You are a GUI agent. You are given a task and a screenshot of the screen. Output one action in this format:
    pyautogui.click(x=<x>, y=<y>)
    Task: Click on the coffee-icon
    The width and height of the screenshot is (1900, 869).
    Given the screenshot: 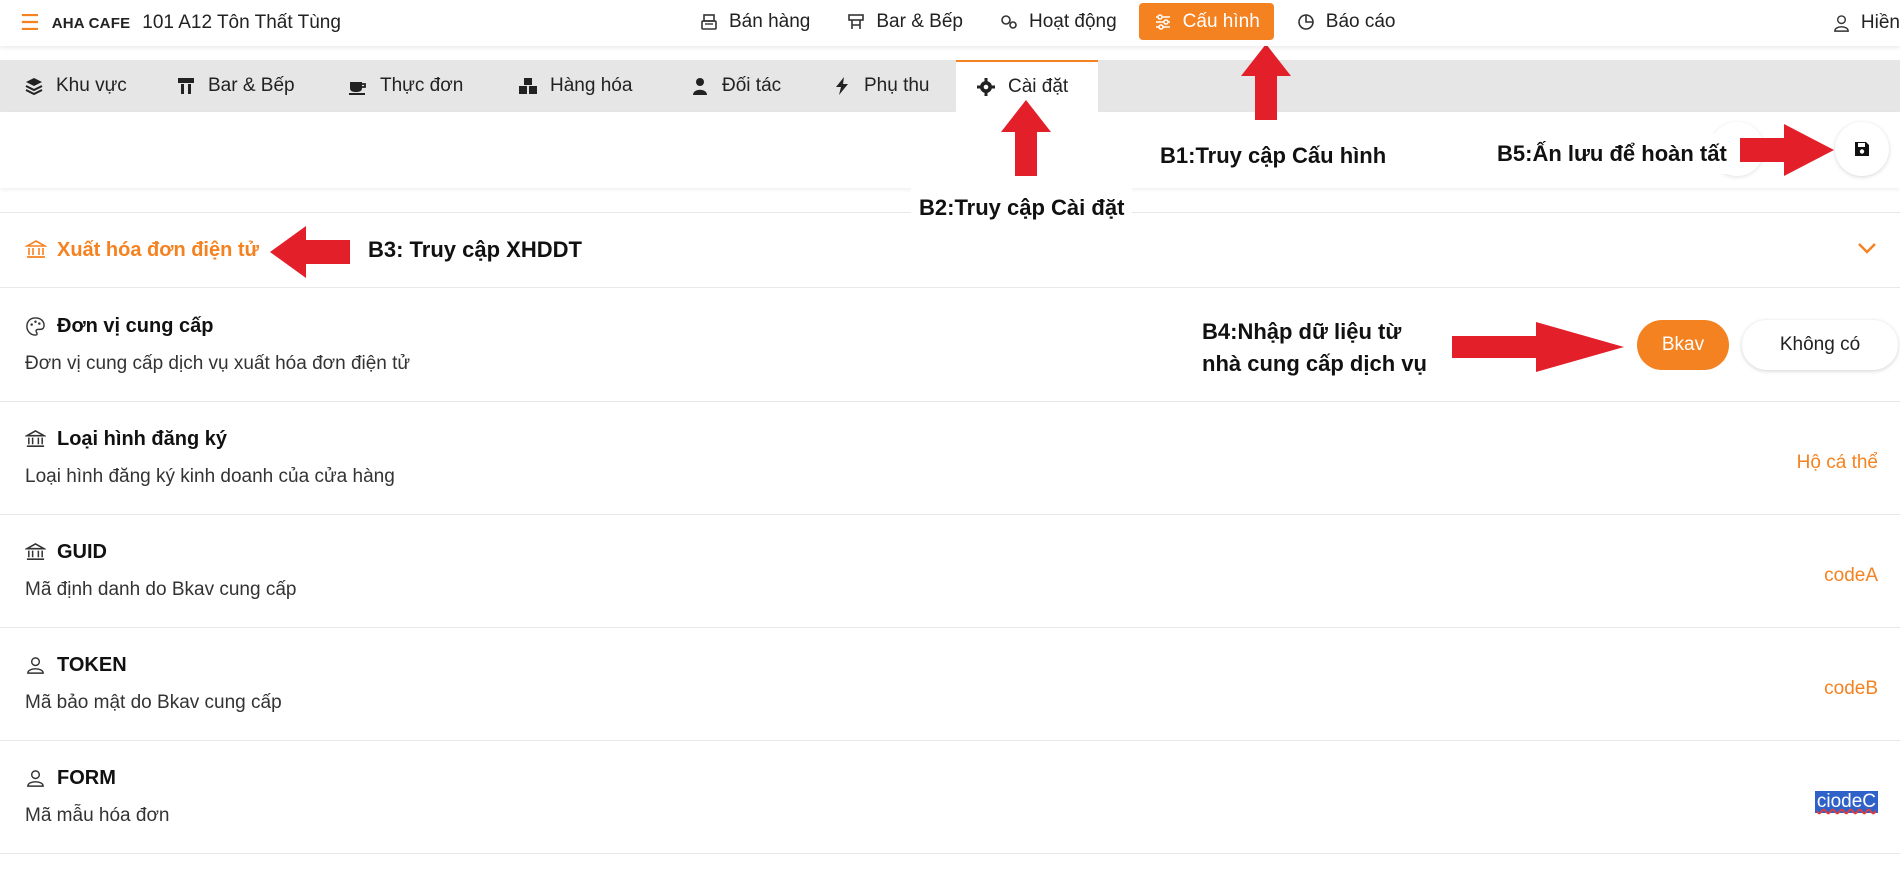 What is the action you would take?
    pyautogui.click(x=357, y=88)
    